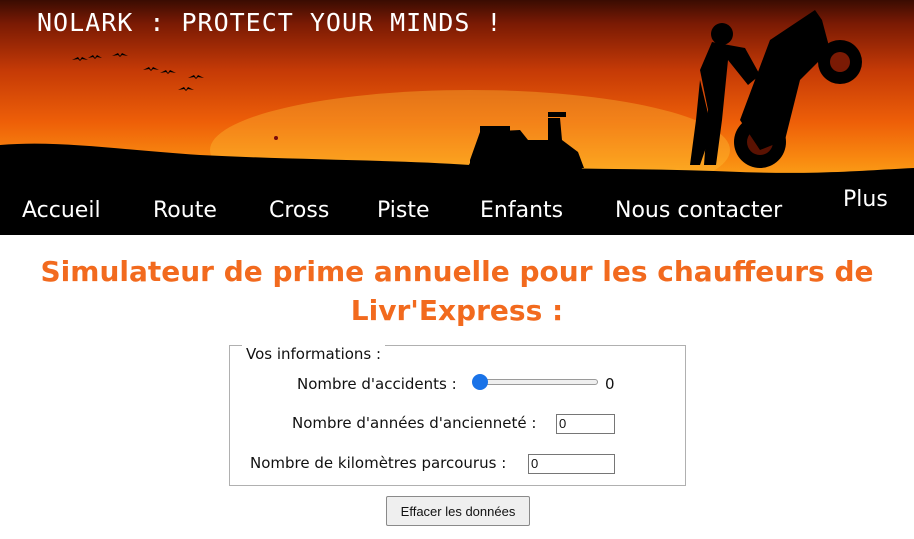 Image resolution: width=914 pixels, height=539 pixels. Describe the element at coordinates (865, 199) in the screenshot. I see `nav-item-plus: Plus` at that location.